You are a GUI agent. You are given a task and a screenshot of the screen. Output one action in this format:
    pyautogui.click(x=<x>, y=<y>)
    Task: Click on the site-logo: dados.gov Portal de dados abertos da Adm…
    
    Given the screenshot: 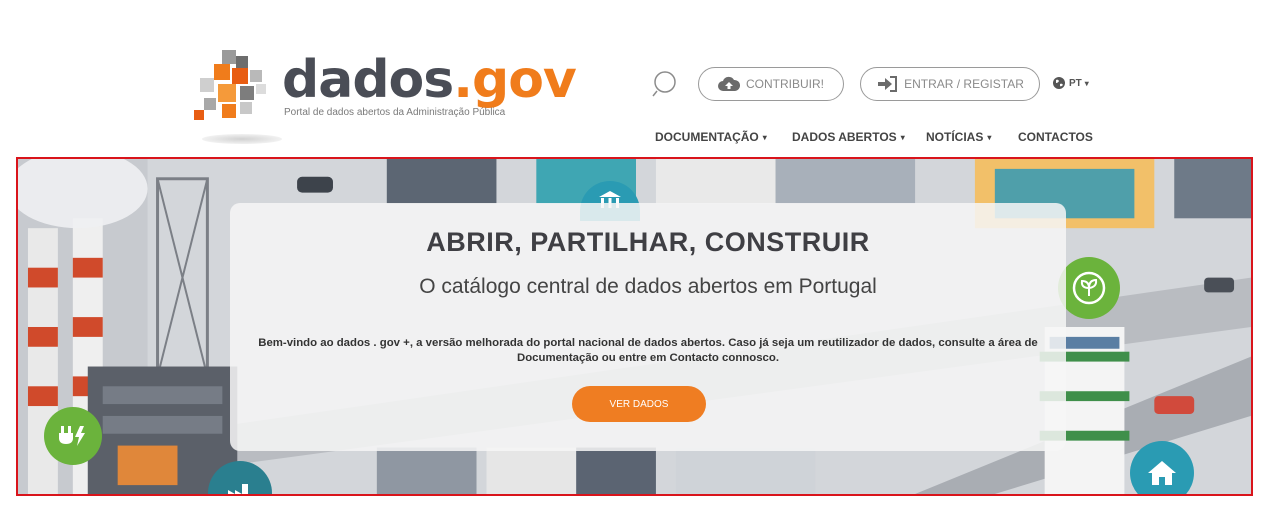 What is the action you would take?
    pyautogui.click(x=384, y=98)
    